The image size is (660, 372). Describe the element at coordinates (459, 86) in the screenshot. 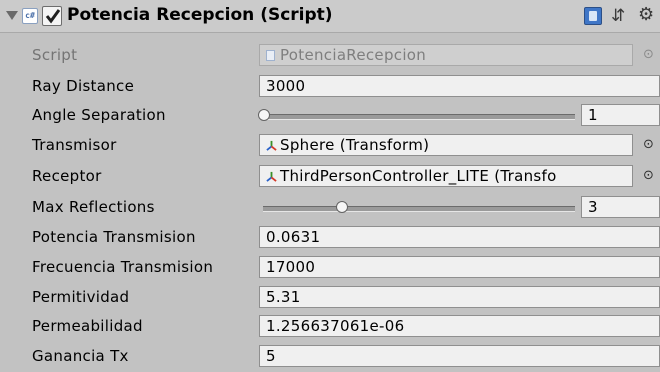

I see `ray-distance-input: 3000` at that location.